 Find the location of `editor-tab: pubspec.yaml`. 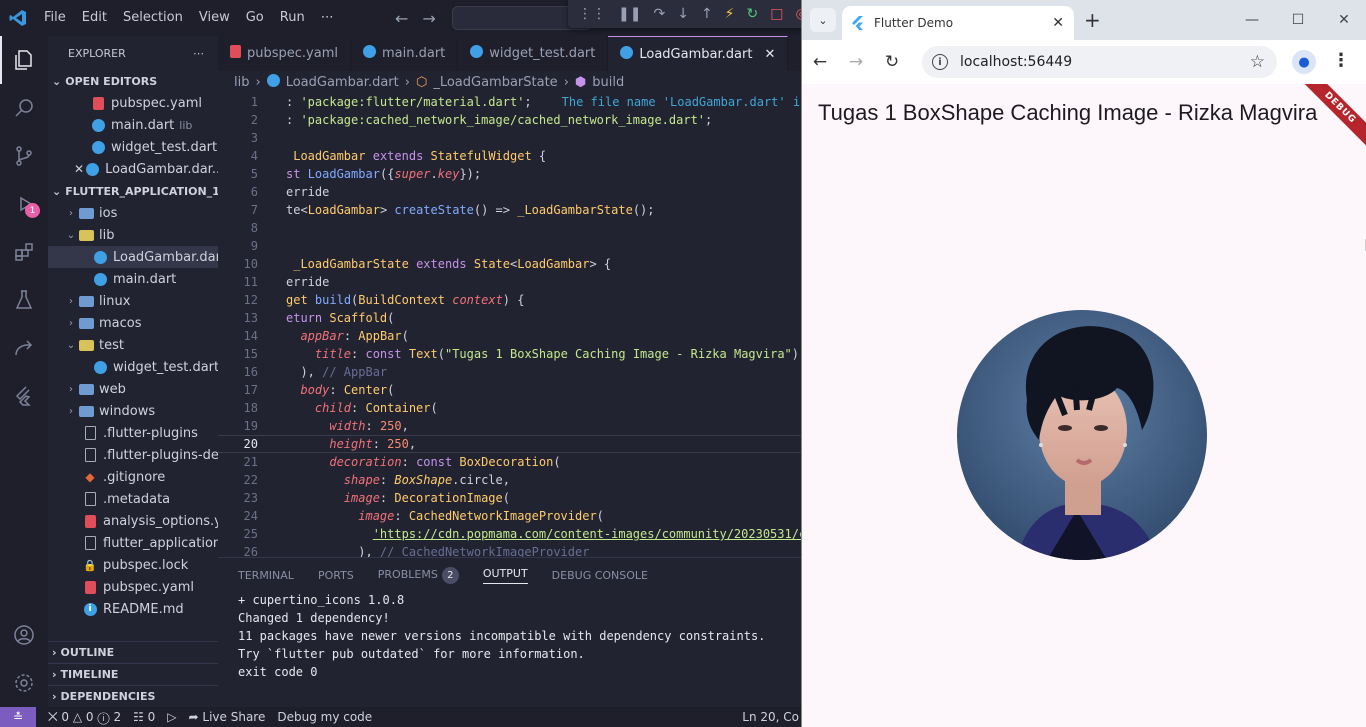

editor-tab: pubspec.yaml is located at coordinates (284, 53).